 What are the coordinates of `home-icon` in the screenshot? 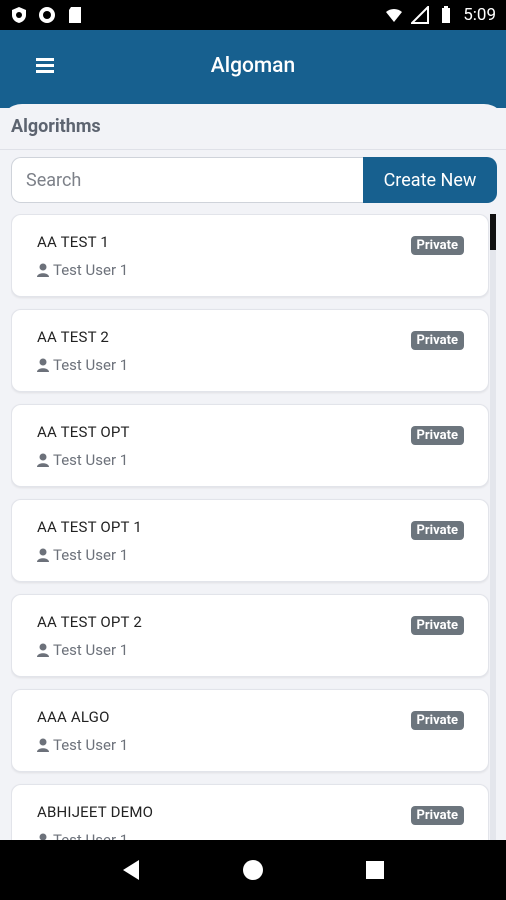 It's located at (253, 870).